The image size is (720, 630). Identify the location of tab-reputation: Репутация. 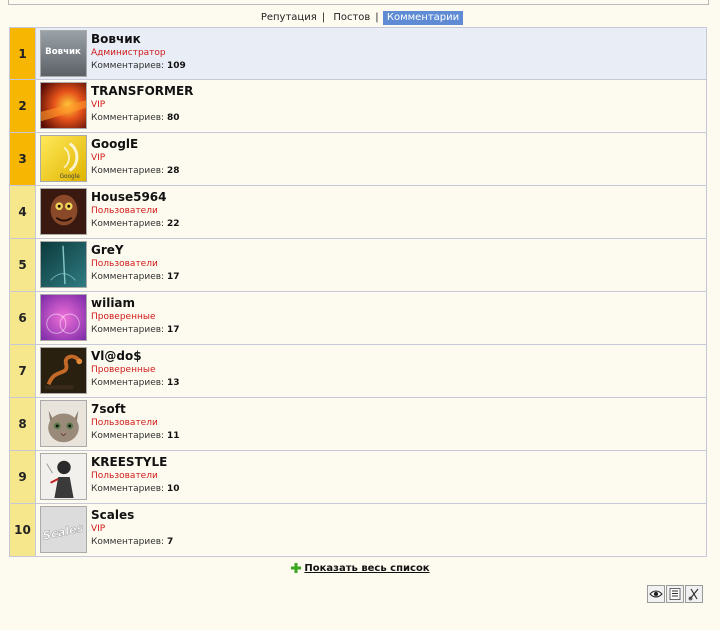
(289, 18).